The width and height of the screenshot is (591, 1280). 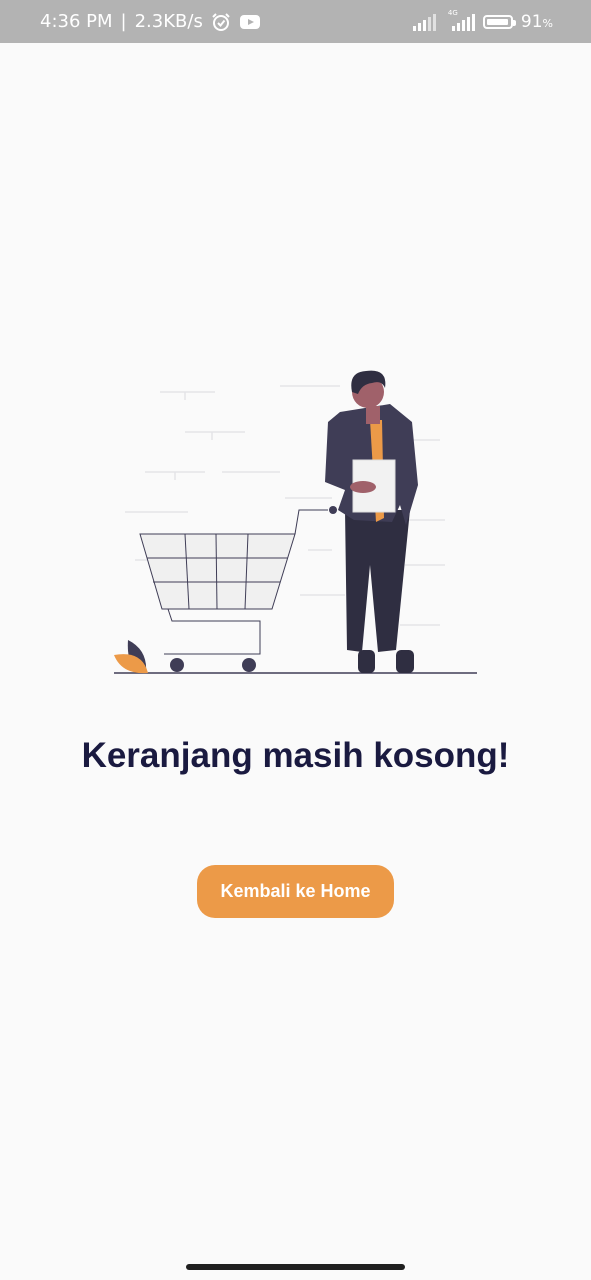 What do you see at coordinates (333, 510) in the screenshot?
I see `cart-handle-knob` at bounding box center [333, 510].